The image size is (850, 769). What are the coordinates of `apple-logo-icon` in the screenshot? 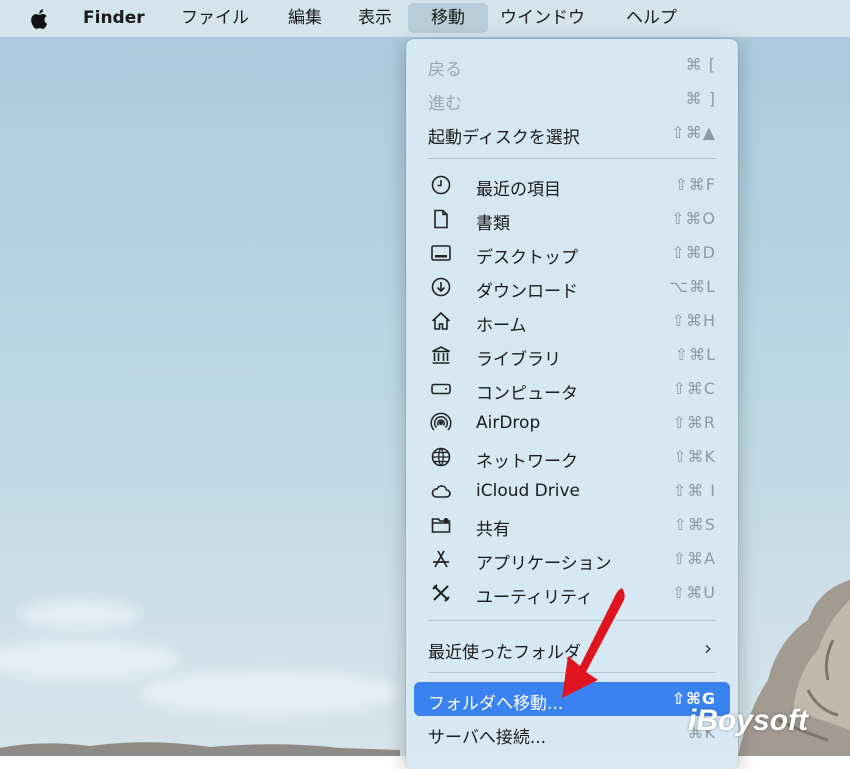 It's located at (40, 19).